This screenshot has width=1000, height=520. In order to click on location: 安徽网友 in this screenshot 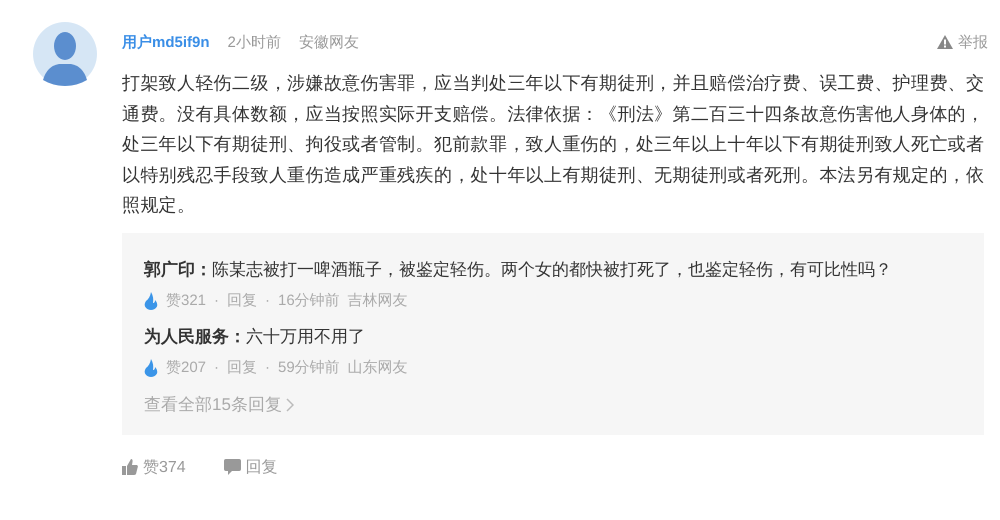, I will do `click(328, 42)`.